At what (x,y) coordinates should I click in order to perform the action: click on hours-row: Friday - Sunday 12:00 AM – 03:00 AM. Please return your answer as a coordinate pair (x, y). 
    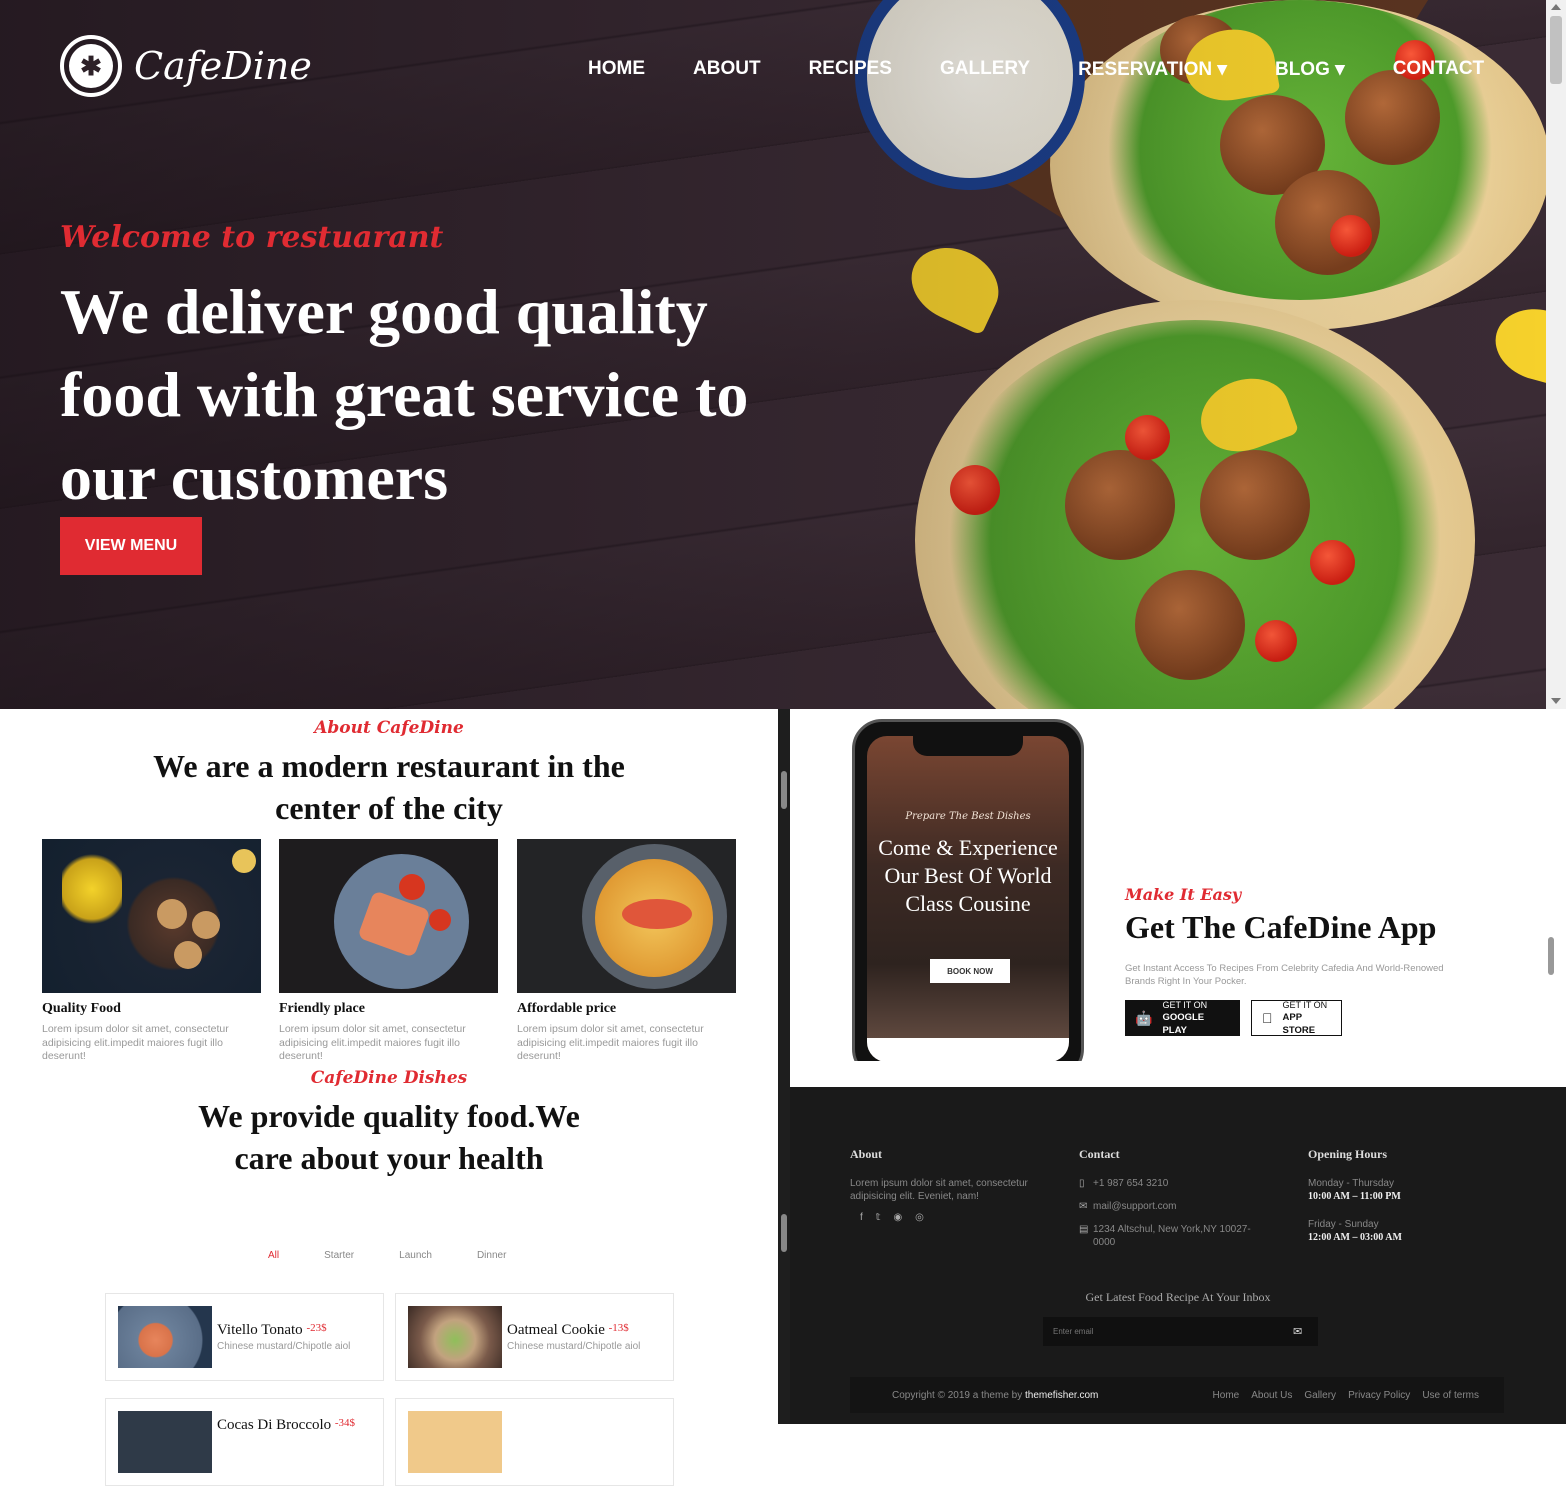
    Looking at the image, I should click on (1355, 1231).